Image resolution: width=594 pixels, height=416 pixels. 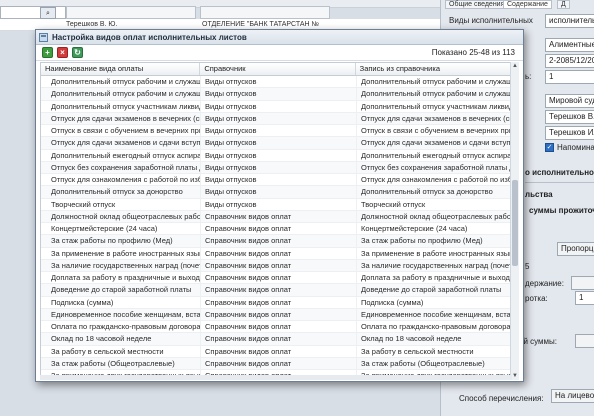 What do you see at coordinates (77, 52) in the screenshot?
I see `refresh-icon: ↻` at bounding box center [77, 52].